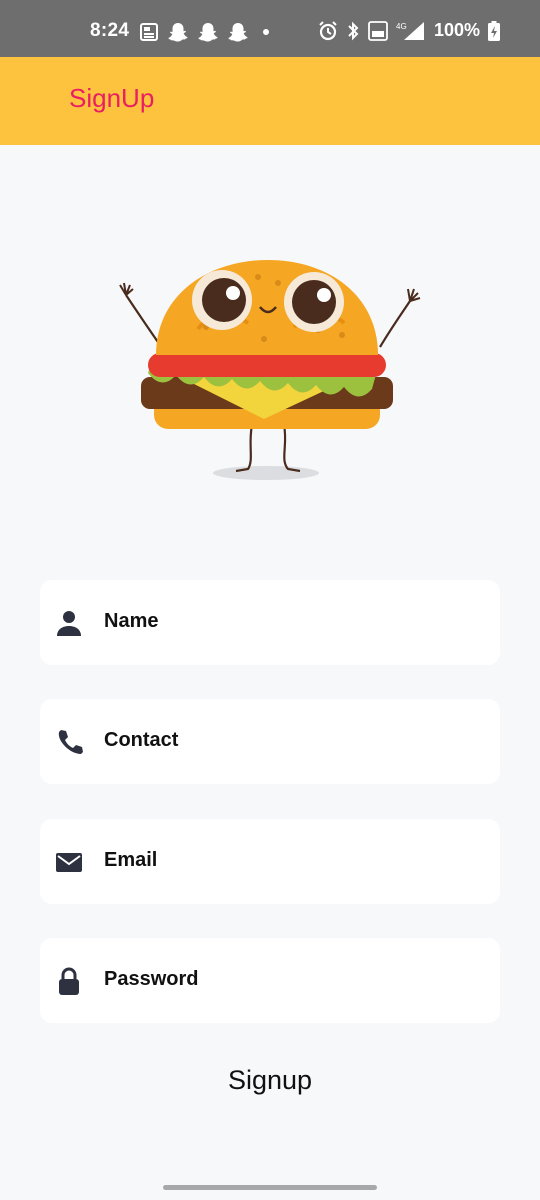  I want to click on news-icon, so click(149, 32).